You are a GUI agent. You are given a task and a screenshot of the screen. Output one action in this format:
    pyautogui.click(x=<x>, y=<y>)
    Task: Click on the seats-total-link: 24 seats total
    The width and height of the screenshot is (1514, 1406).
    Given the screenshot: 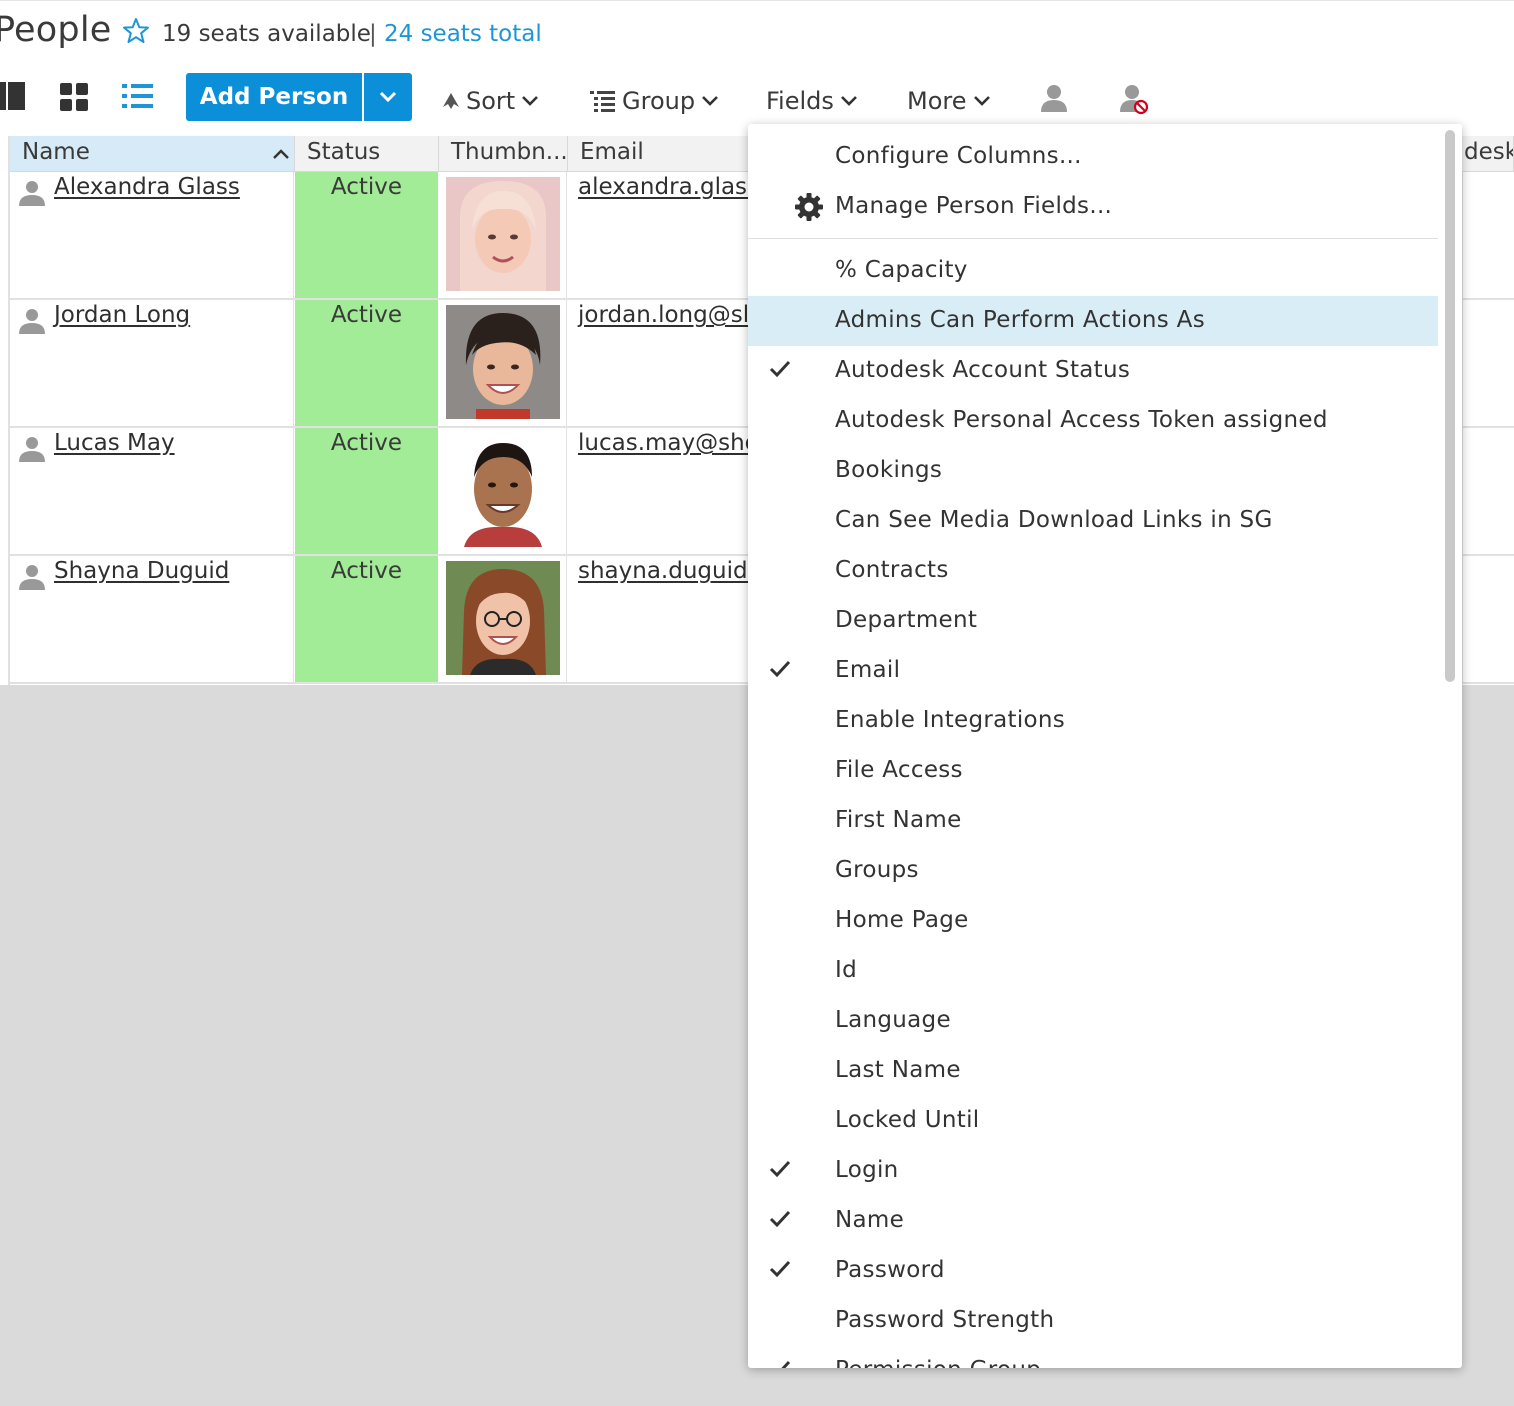 What is the action you would take?
    pyautogui.click(x=463, y=34)
    